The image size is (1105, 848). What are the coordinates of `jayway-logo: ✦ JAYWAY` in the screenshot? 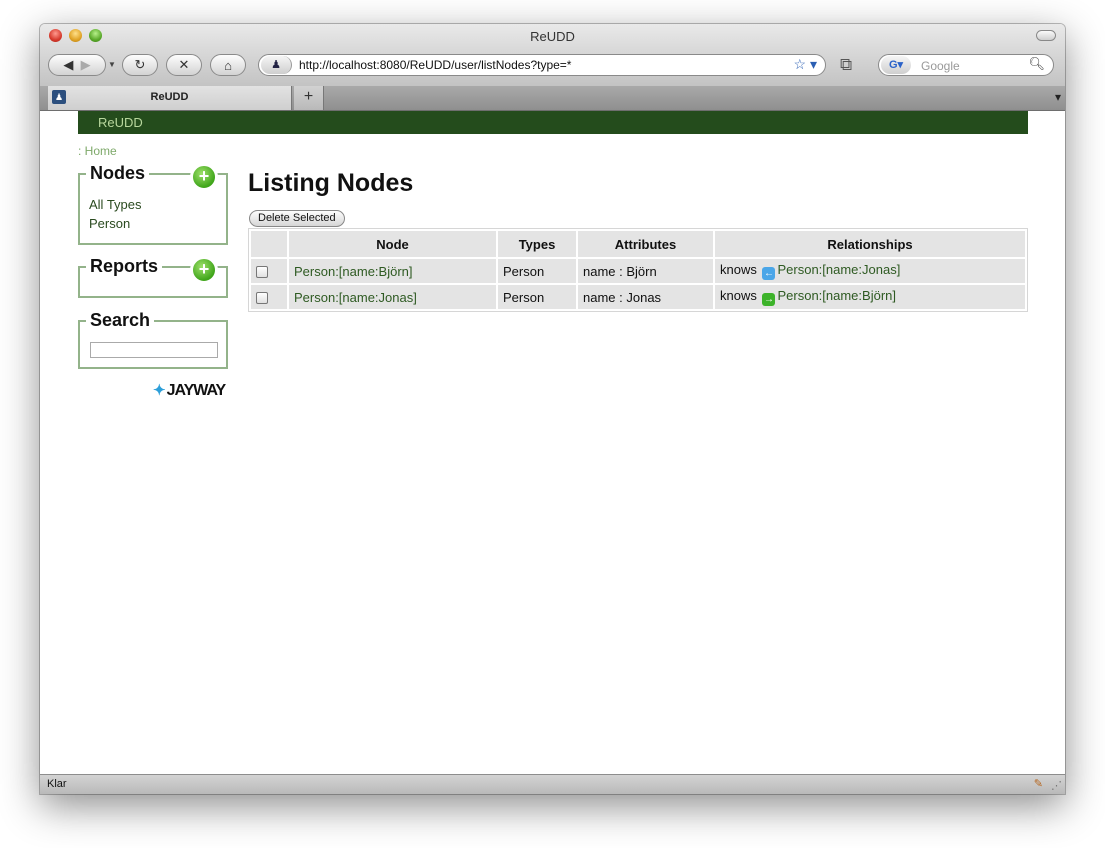 It's located at (190, 390).